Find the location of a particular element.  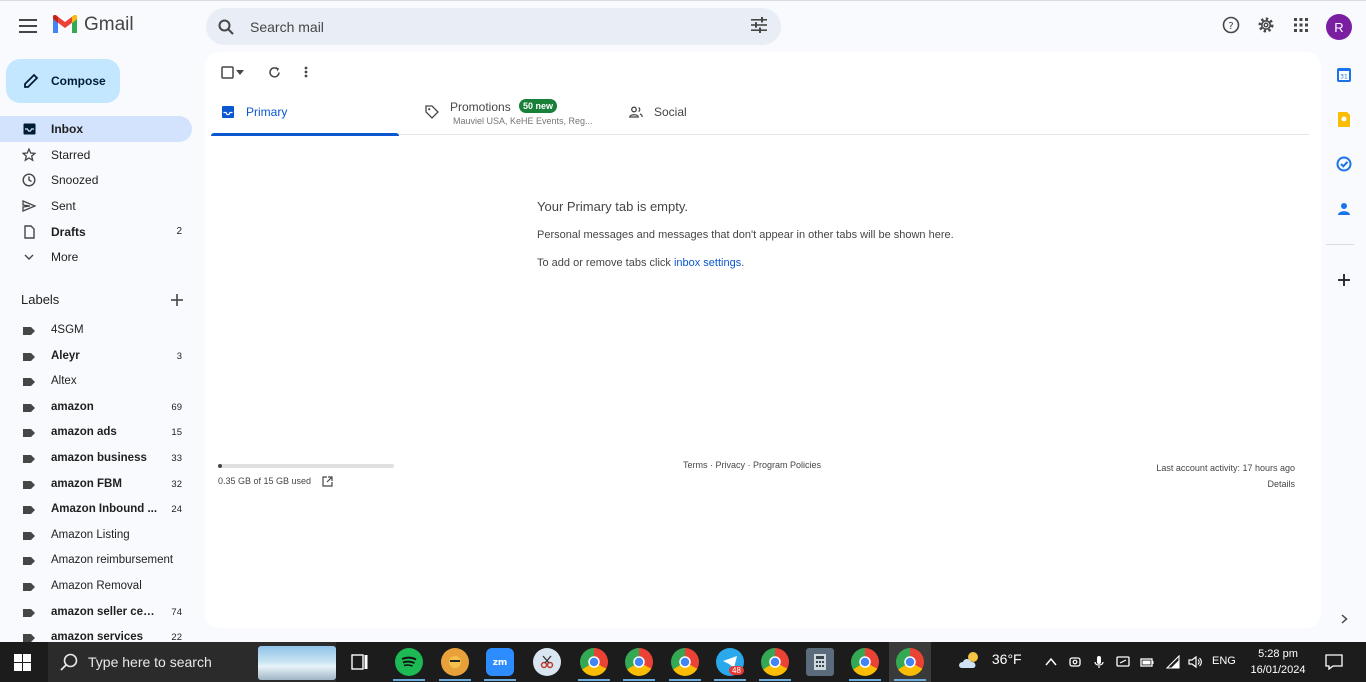

label-count: 3 is located at coordinates (179, 356).